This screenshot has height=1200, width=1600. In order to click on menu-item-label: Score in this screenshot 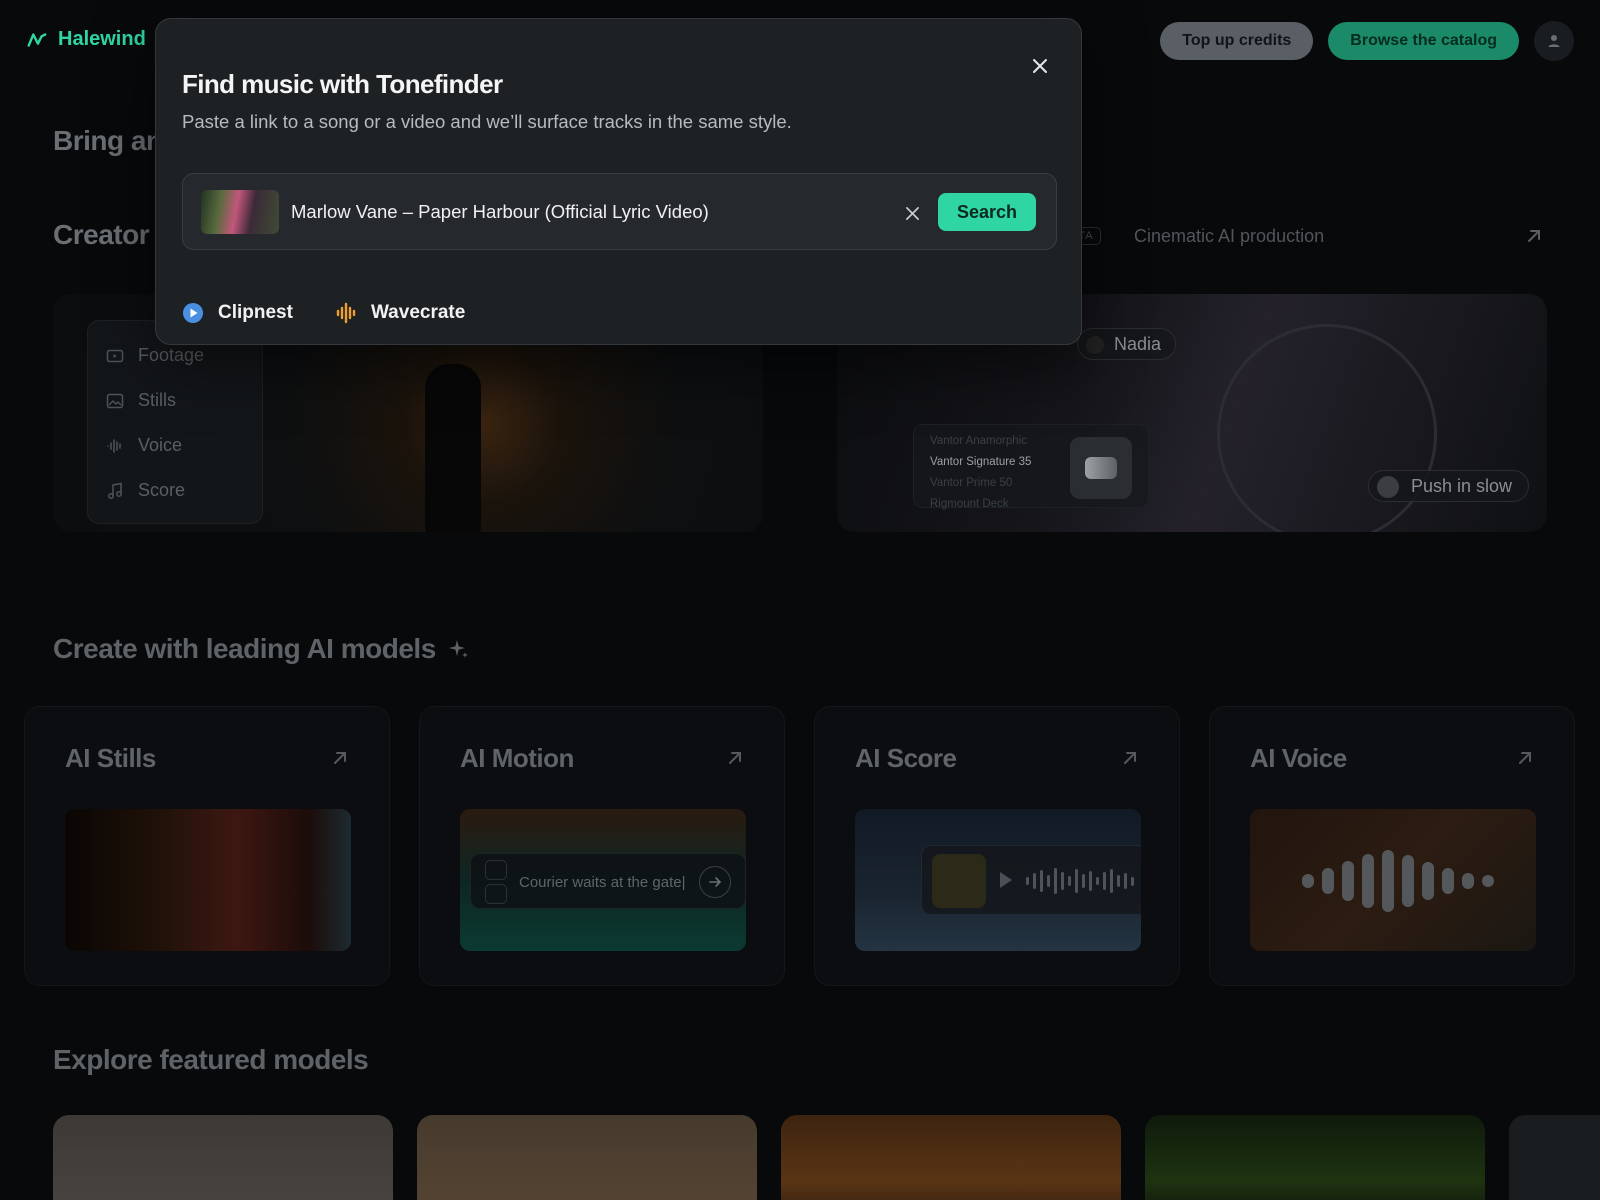, I will do `click(162, 490)`.